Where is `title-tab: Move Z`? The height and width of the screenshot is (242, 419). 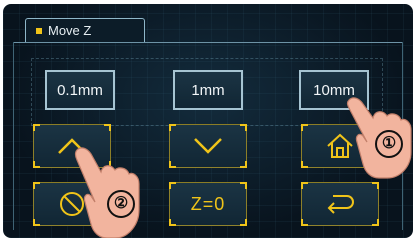 title-tab: Move Z is located at coordinates (85, 30).